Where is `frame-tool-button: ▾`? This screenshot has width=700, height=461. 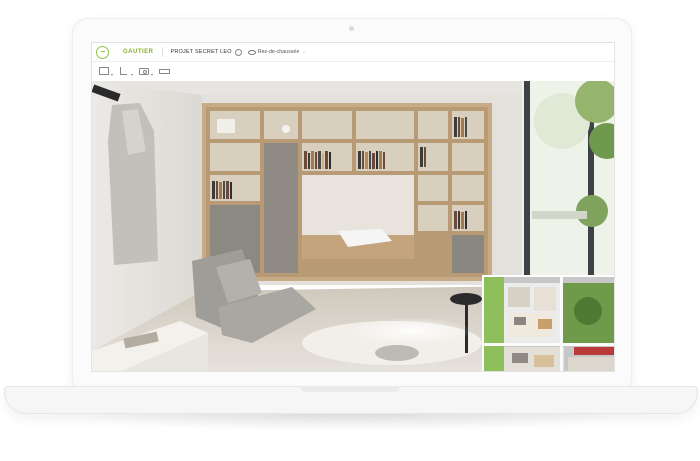
frame-tool-button: ▾ is located at coordinates (105, 71).